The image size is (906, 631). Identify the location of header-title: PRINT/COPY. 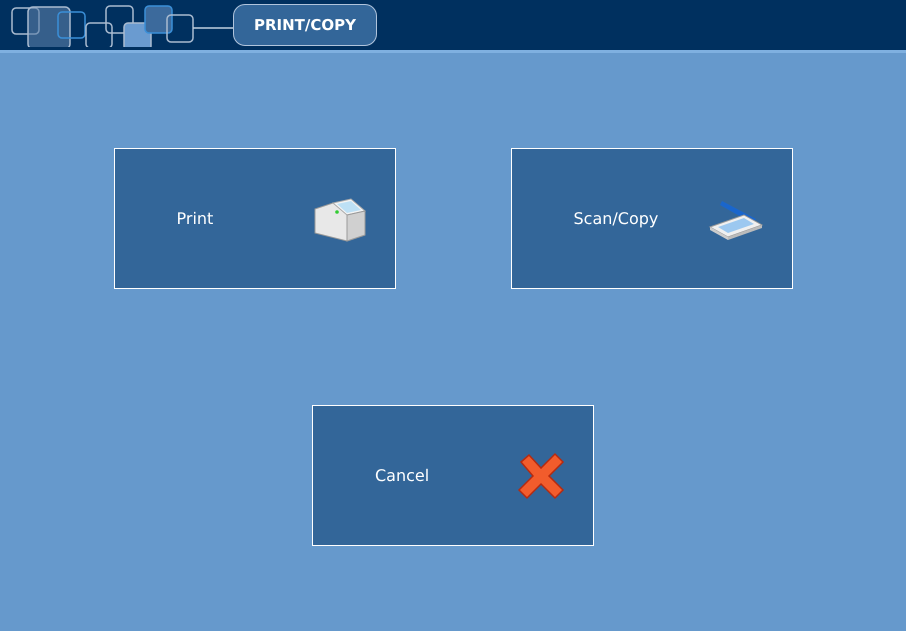
(305, 25).